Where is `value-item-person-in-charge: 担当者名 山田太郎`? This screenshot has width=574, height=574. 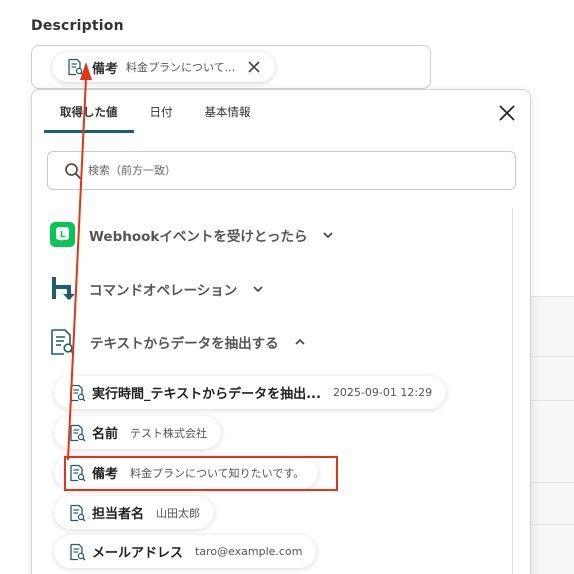 value-item-person-in-charge: 担当者名 山田太郎 is located at coordinates (134, 512).